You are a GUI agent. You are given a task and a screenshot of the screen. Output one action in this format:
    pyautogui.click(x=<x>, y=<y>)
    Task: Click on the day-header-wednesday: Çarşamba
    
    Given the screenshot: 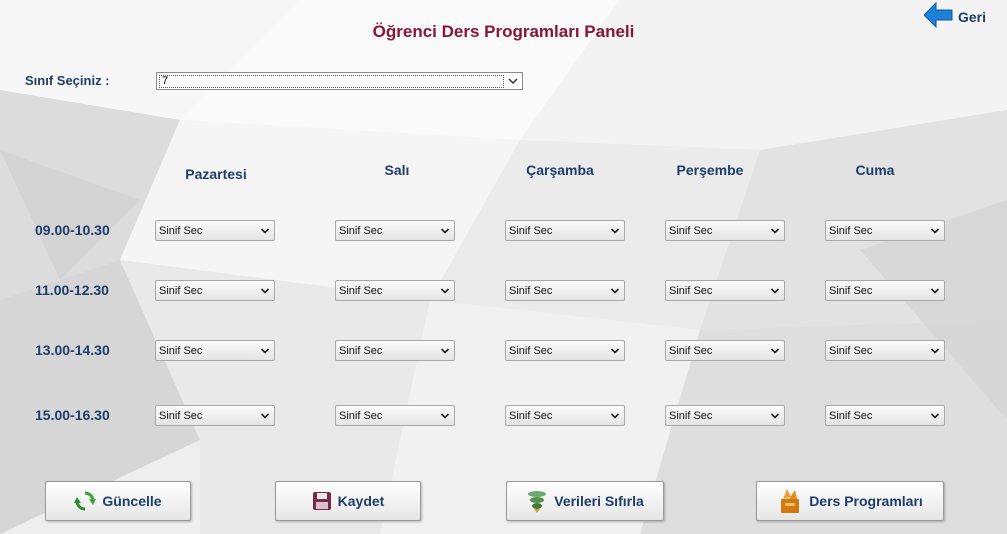 What is the action you would take?
    pyautogui.click(x=560, y=170)
    